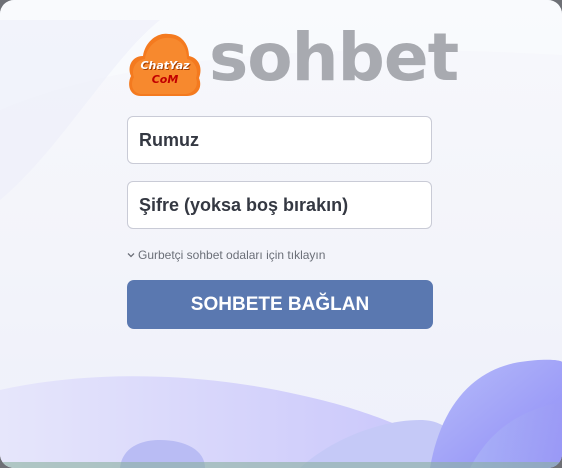 The width and height of the screenshot is (562, 468). I want to click on expat-rooms-label: Gurbetçi sohbet odaları için tıklayın, so click(232, 255).